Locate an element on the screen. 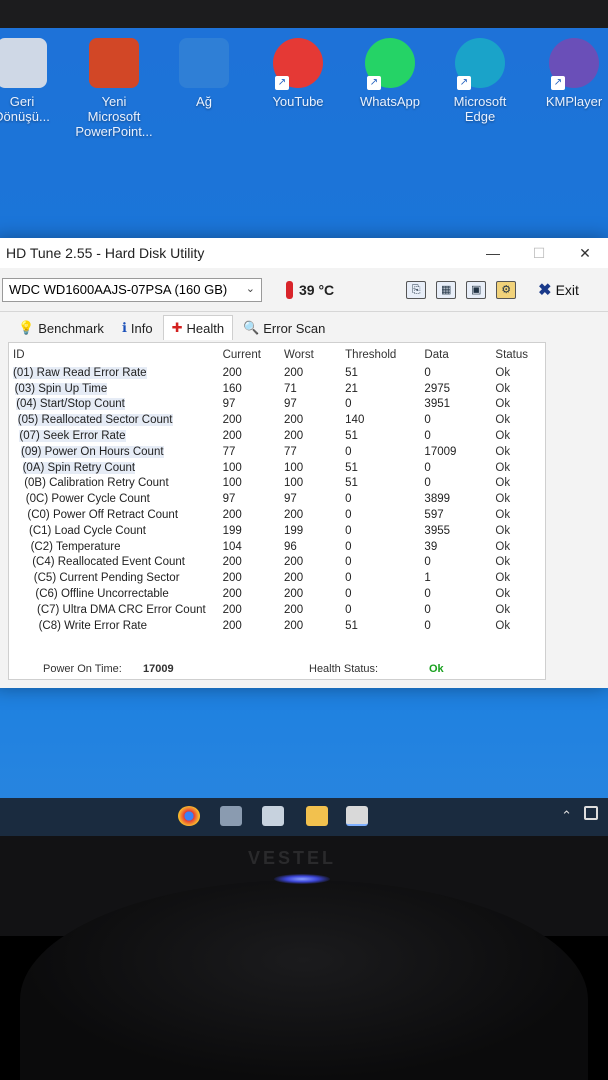 The height and width of the screenshot is (1080, 608). table-row: (C0) Power Off Retract Count 200 200 0 597 Ok is located at coordinates (279, 515).